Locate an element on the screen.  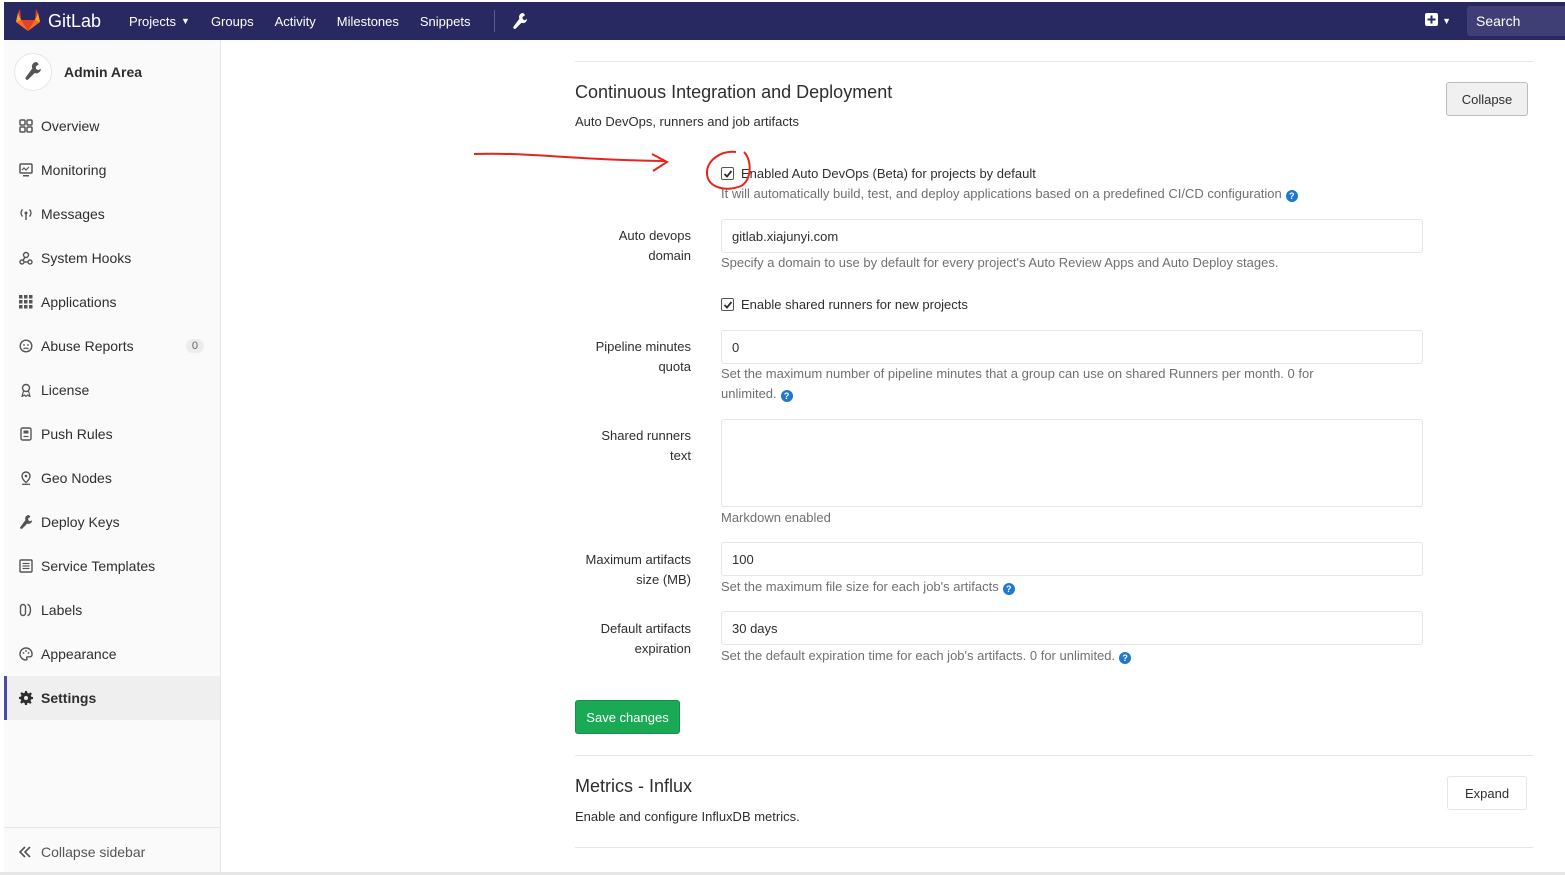
section-divider-top is located at coordinates (1054, 61).